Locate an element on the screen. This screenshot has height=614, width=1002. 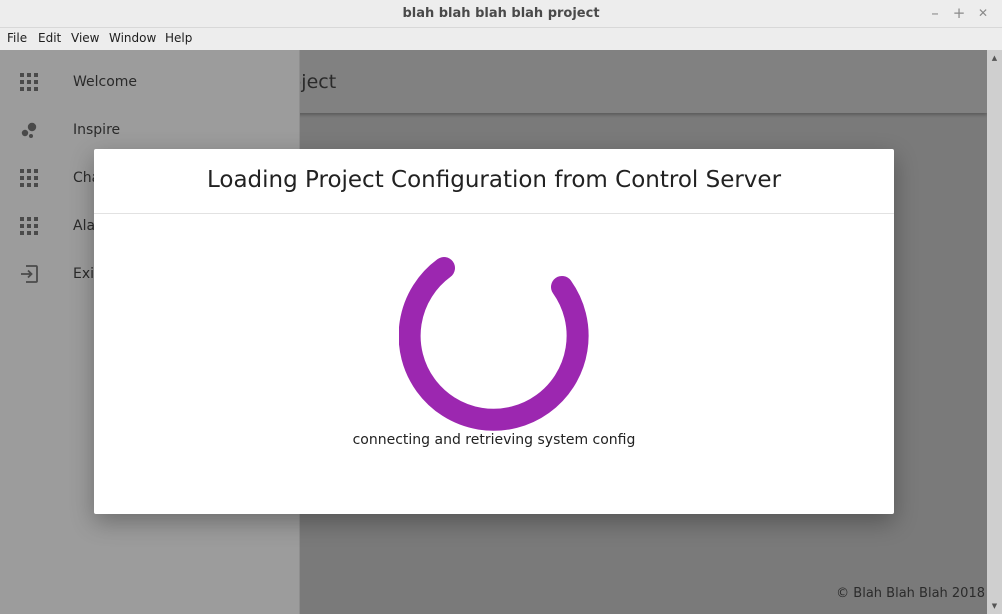
sidebar-item-label: Welcome is located at coordinates (105, 82).